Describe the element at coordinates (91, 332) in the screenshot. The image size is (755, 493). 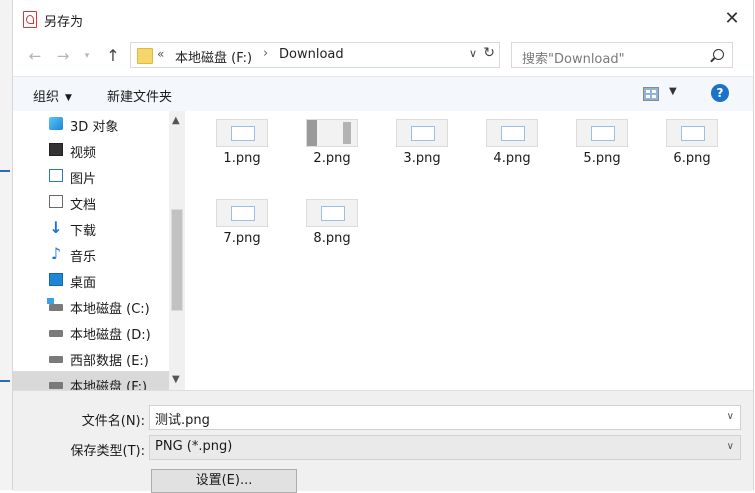
I see `nav-item-drive-d: 本地磁盘 (D:)` at that location.